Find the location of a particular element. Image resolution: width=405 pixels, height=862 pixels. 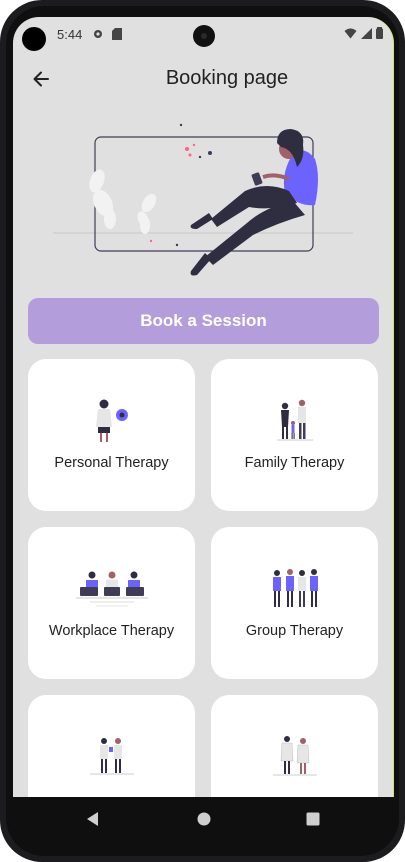

card-label: Group Therapy is located at coordinates (294, 631).